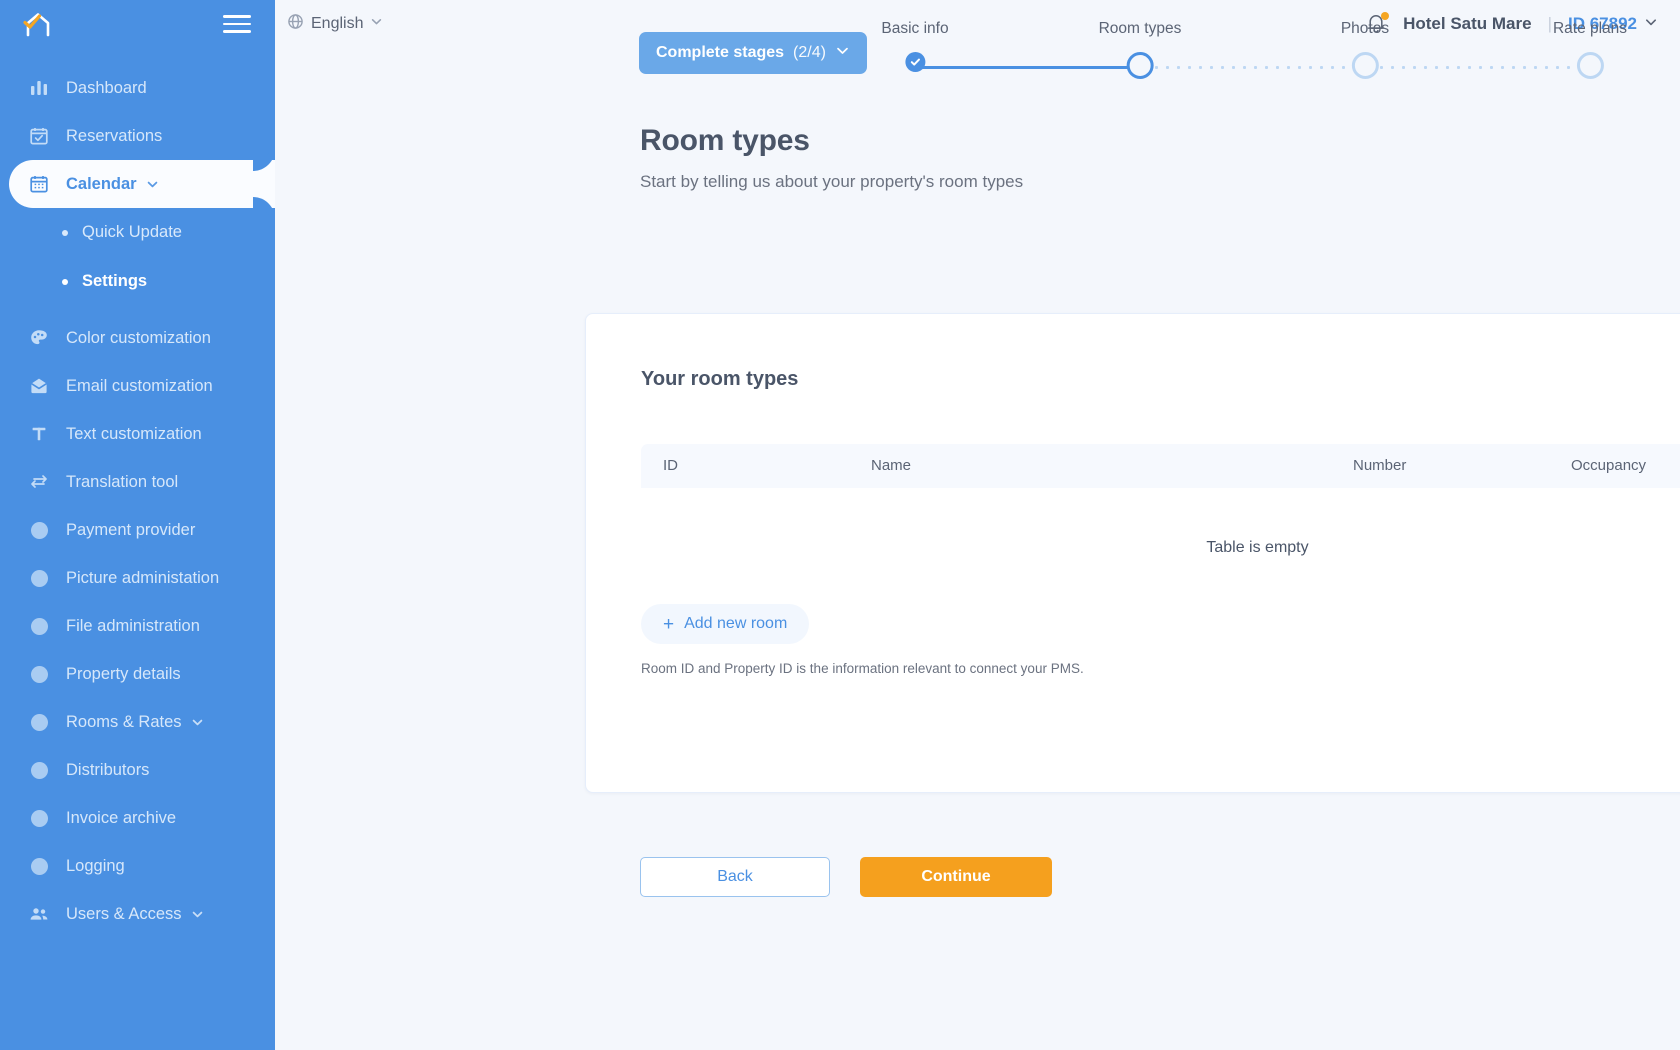 This screenshot has height=1050, width=1680. I want to click on table-header-row: ID Name Number Occupancy Actions, so click(1160, 466).